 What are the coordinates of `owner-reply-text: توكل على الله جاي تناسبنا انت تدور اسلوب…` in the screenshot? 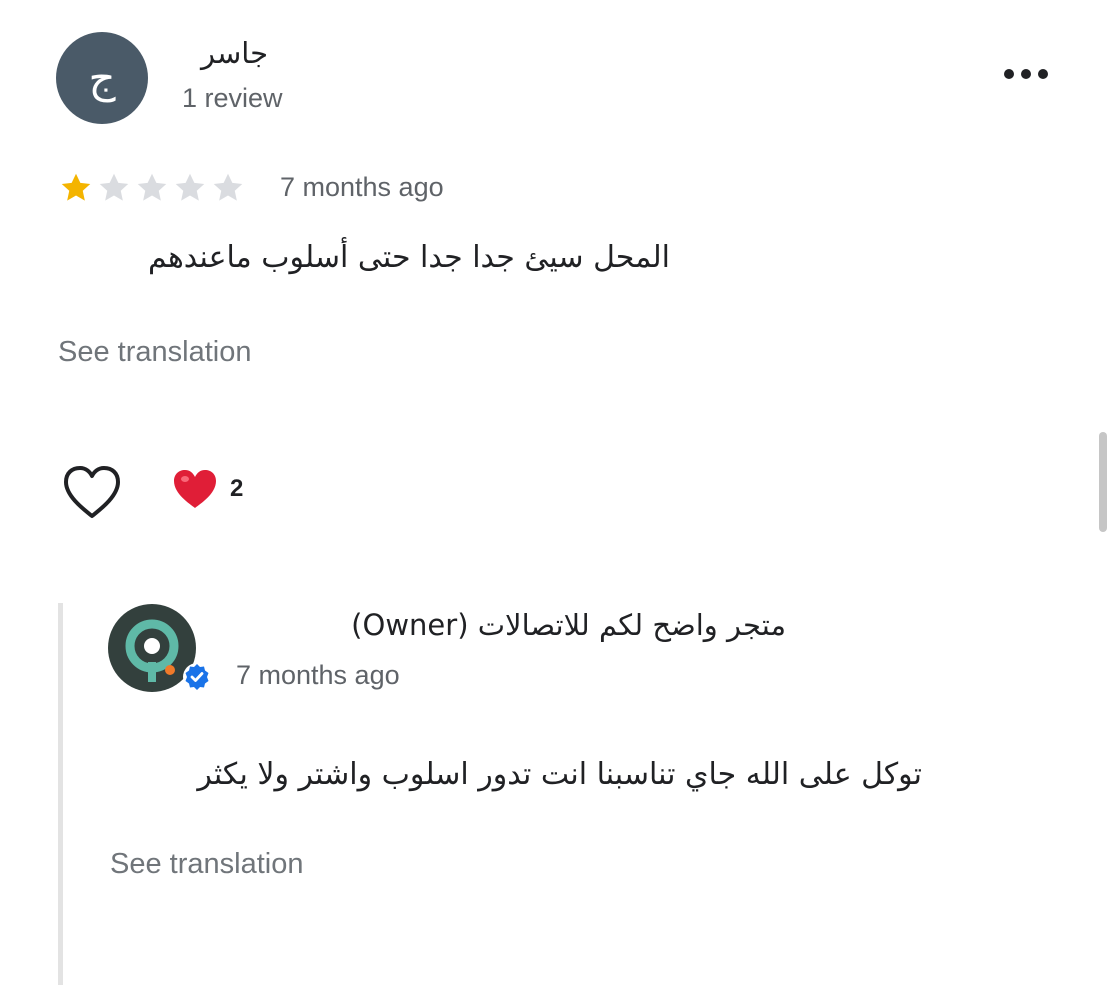 It's located at (559, 774).